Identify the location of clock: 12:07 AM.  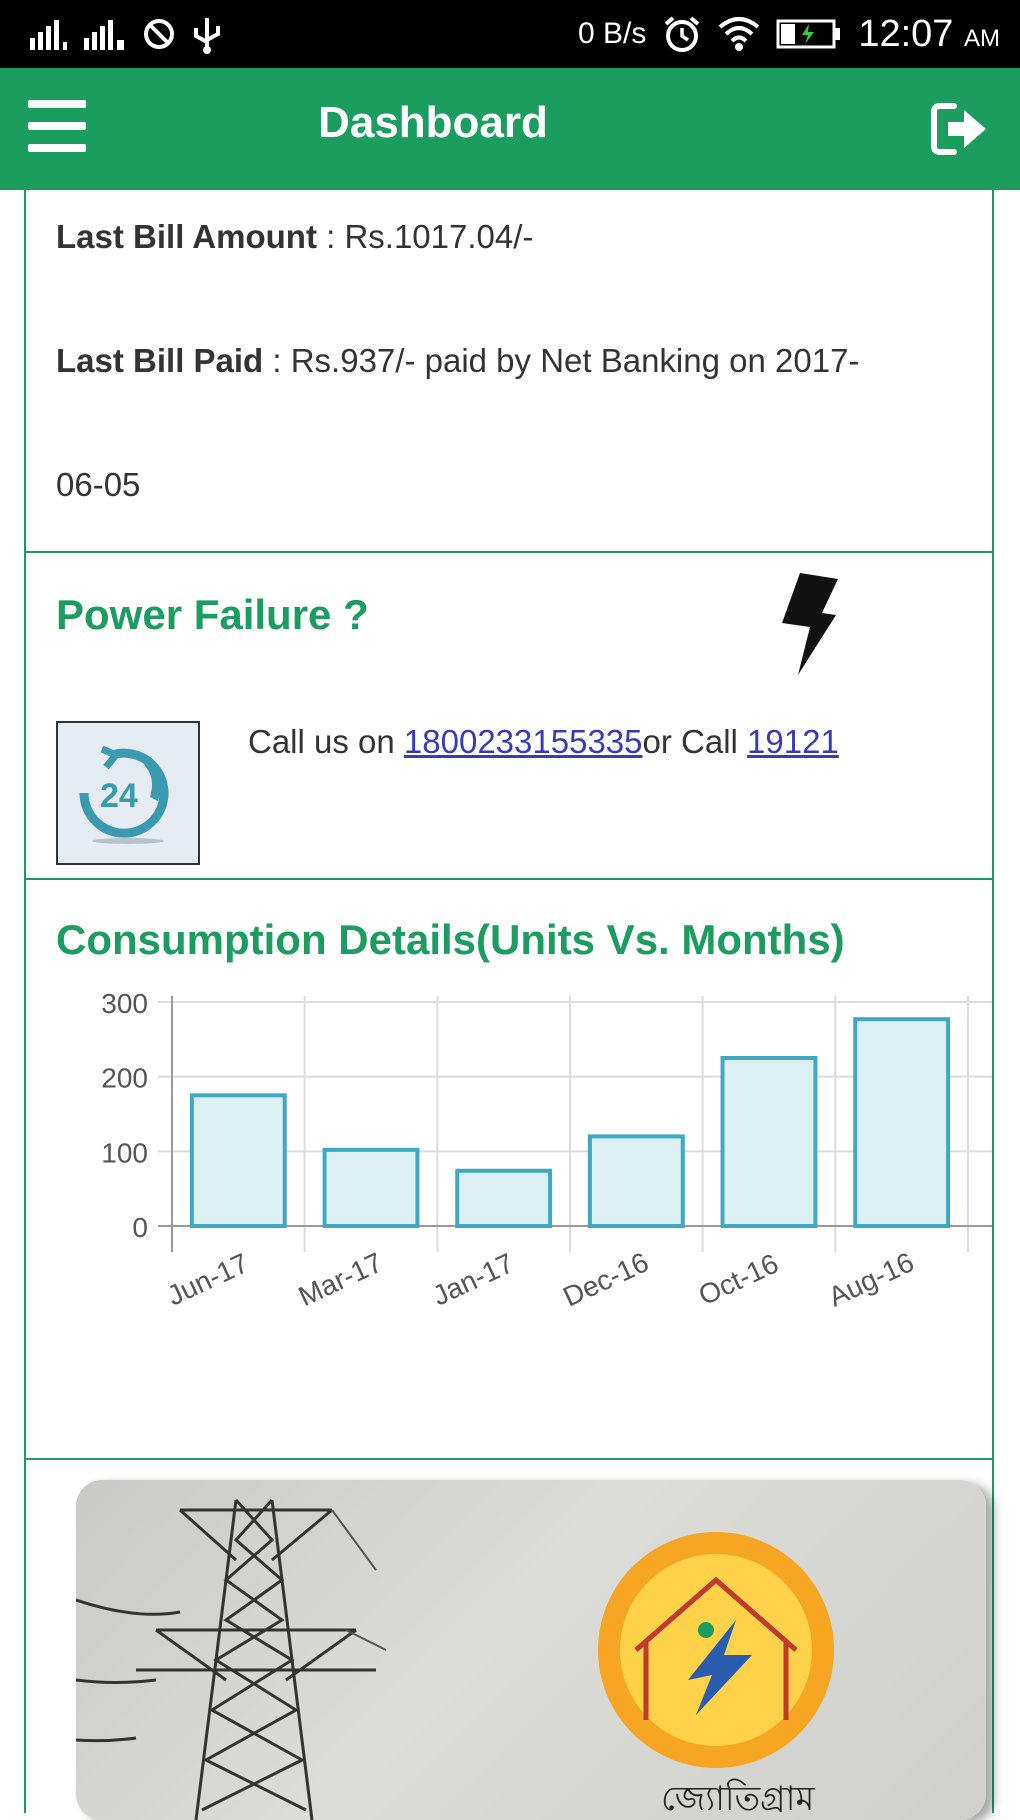
(929, 34).